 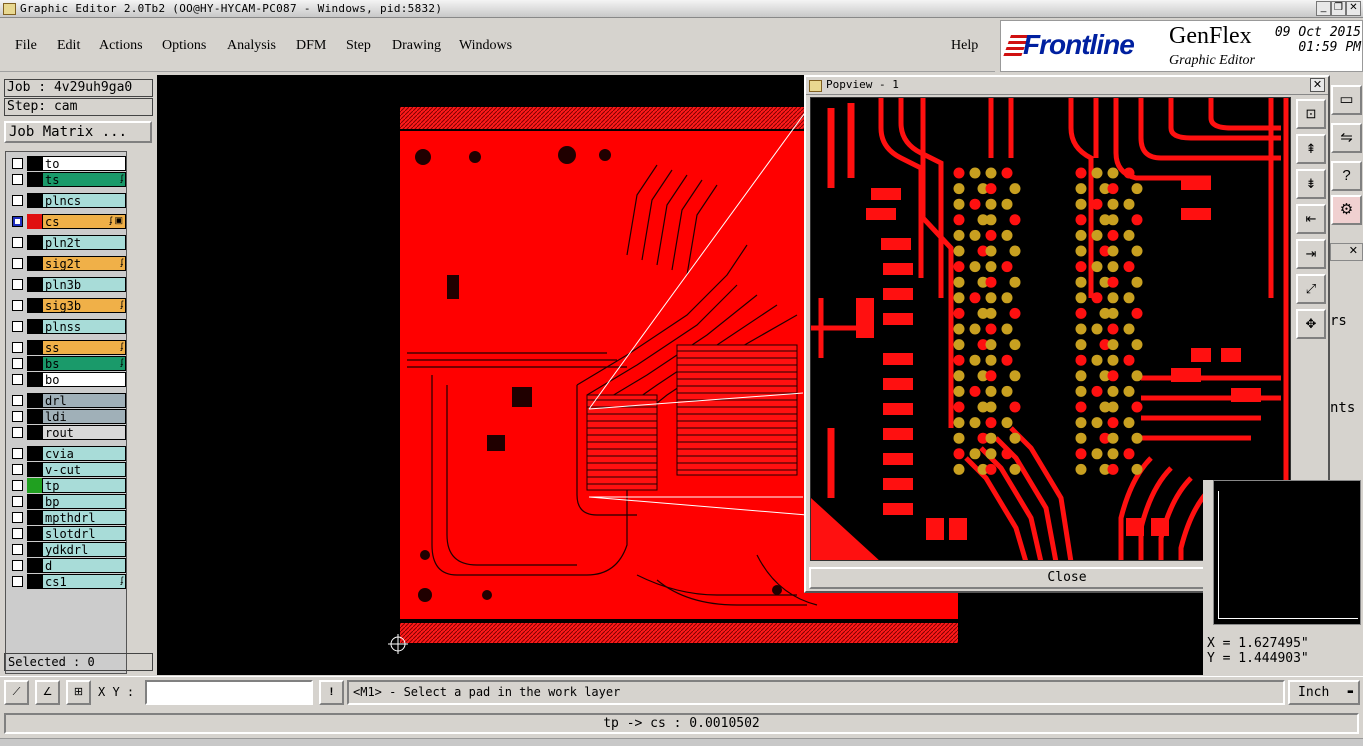 What do you see at coordinates (229, 692) in the screenshot?
I see `xy-input` at bounding box center [229, 692].